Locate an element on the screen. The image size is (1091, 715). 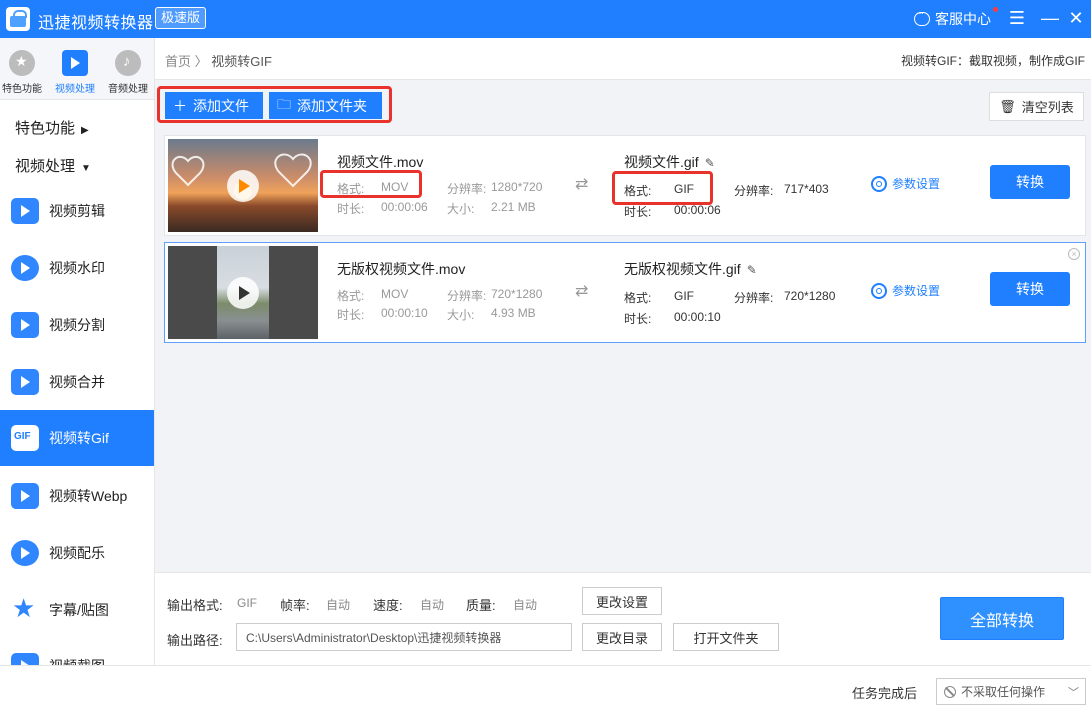
convert-all-button: 全部转换 is located at coordinates (1002, 618).